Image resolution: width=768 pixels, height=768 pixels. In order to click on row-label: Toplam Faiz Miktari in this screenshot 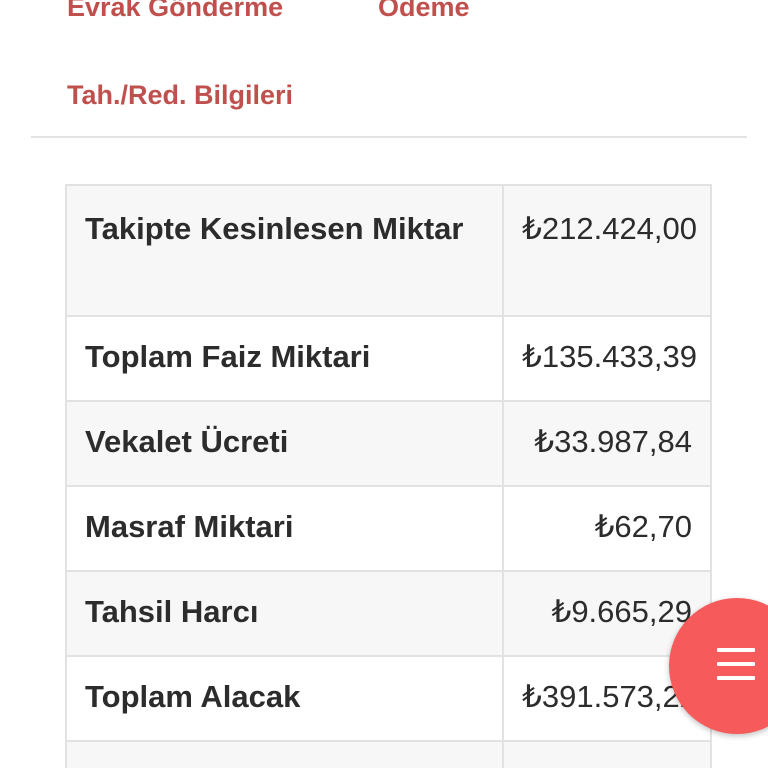, I will do `click(284, 358)`.